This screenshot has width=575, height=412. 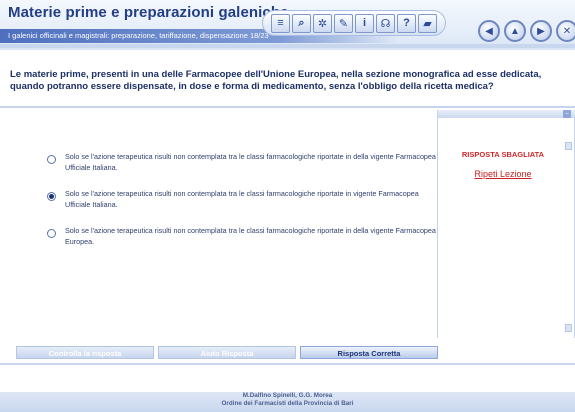 I want to click on feedback-panel: – RISPOSTA SBAGLIATA Ripeti Lezione, so click(x=506, y=224).